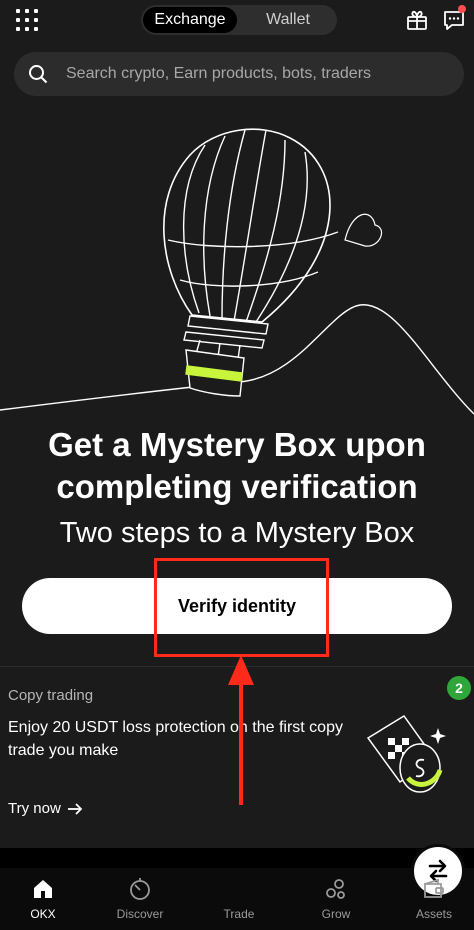 This screenshot has height=930, width=474. What do you see at coordinates (462, 9) in the screenshot?
I see `notification-dot` at bounding box center [462, 9].